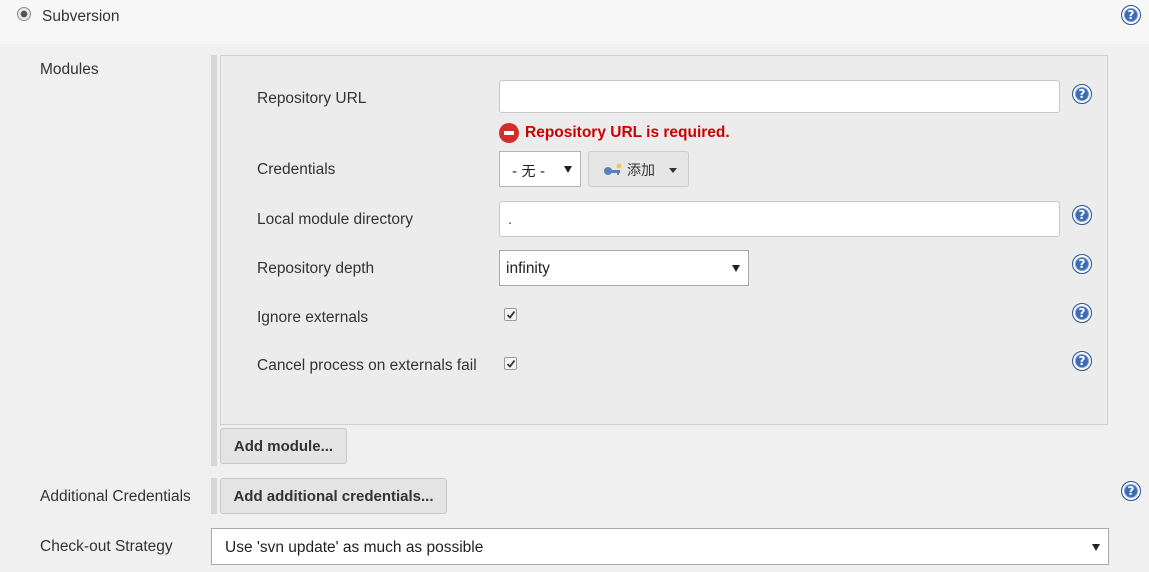 This screenshot has width=1149, height=572. I want to click on modules-label: Modules, so click(69, 69).